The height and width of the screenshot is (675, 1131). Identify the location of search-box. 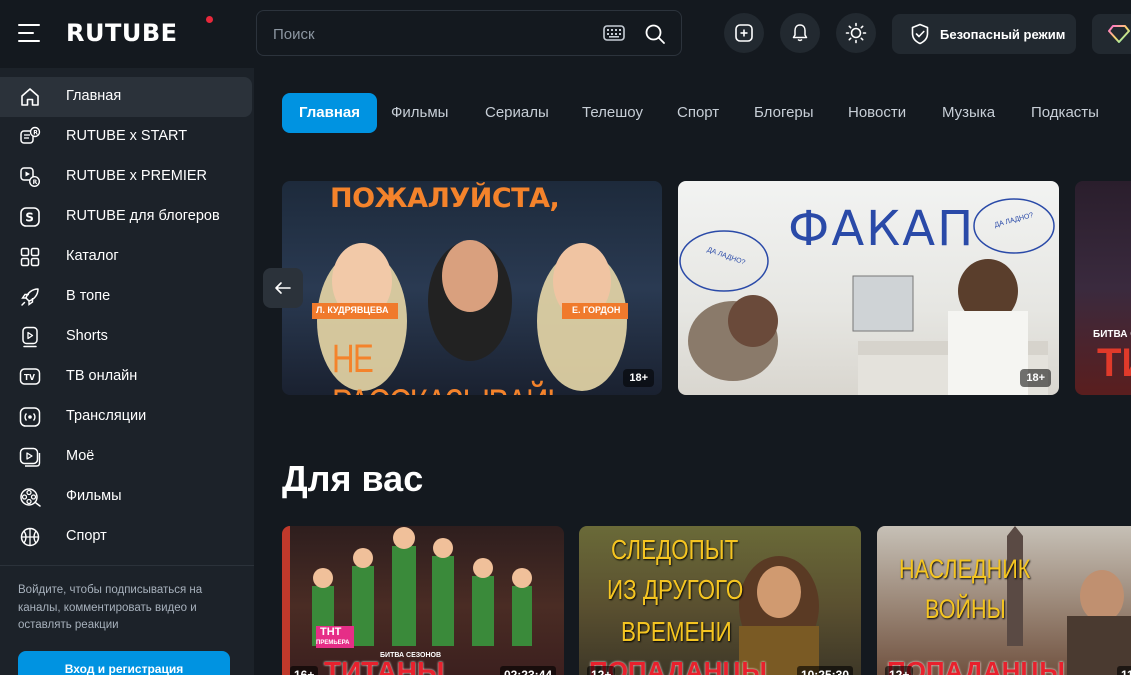
(469, 33).